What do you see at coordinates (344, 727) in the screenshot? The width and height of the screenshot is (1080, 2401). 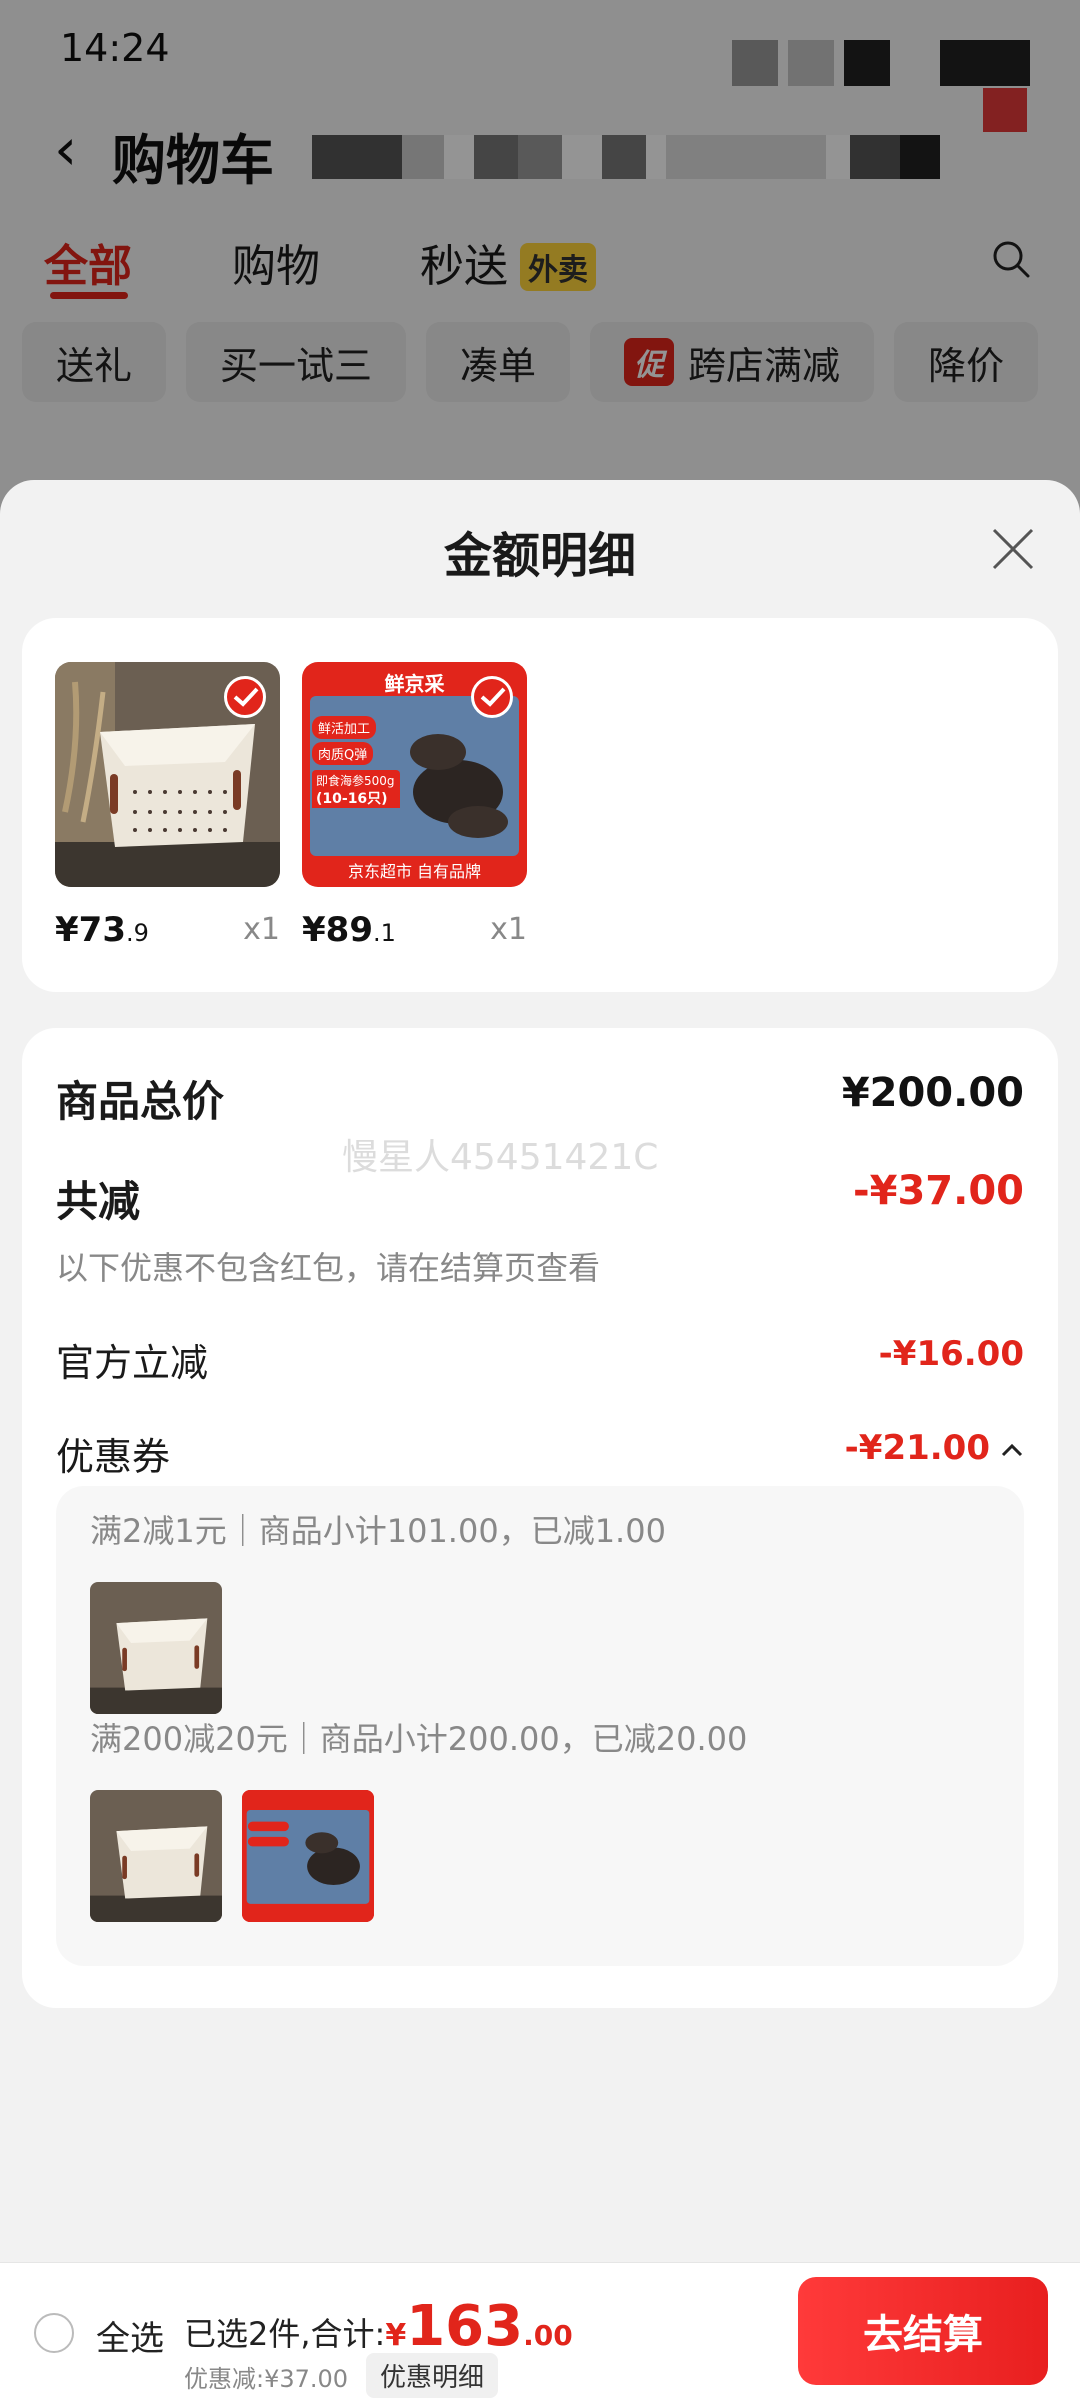 I see `product-tag: 鲜活加工` at bounding box center [344, 727].